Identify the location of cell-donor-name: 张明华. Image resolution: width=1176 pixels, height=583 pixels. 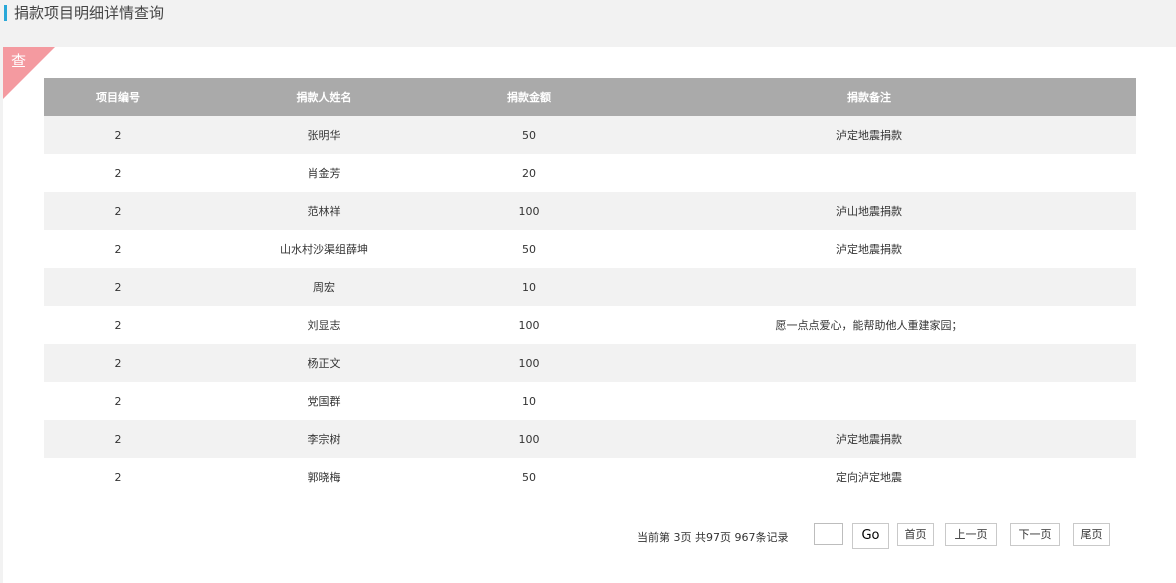
(324, 135).